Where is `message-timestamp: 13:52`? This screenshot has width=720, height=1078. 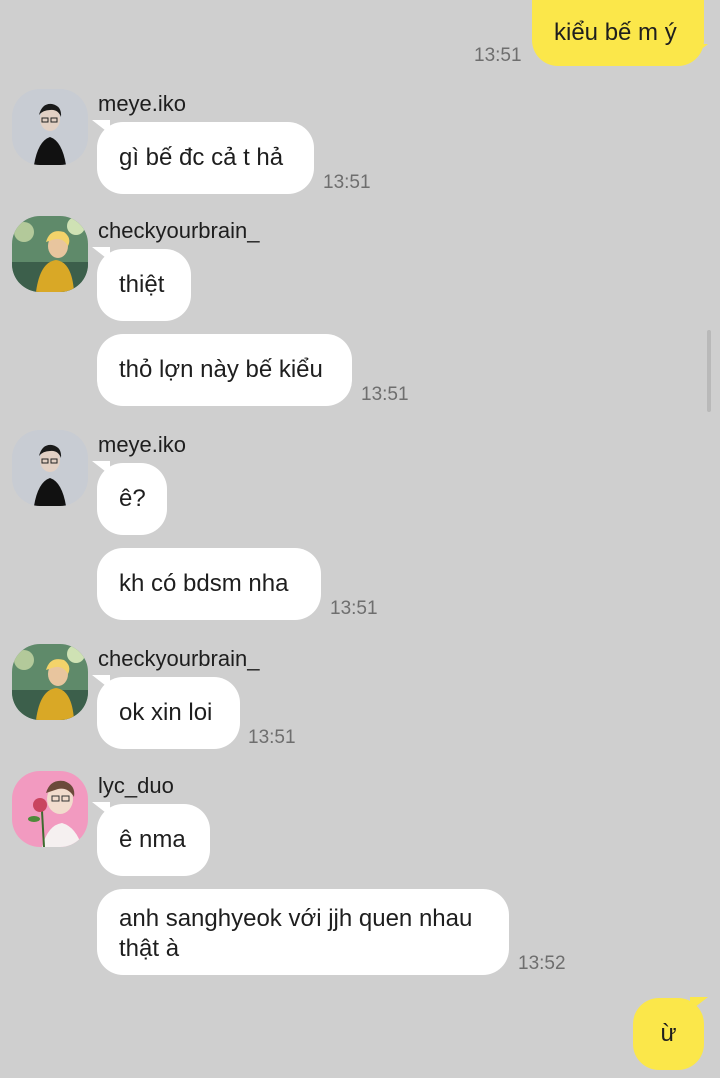
message-timestamp: 13:52 is located at coordinates (542, 963).